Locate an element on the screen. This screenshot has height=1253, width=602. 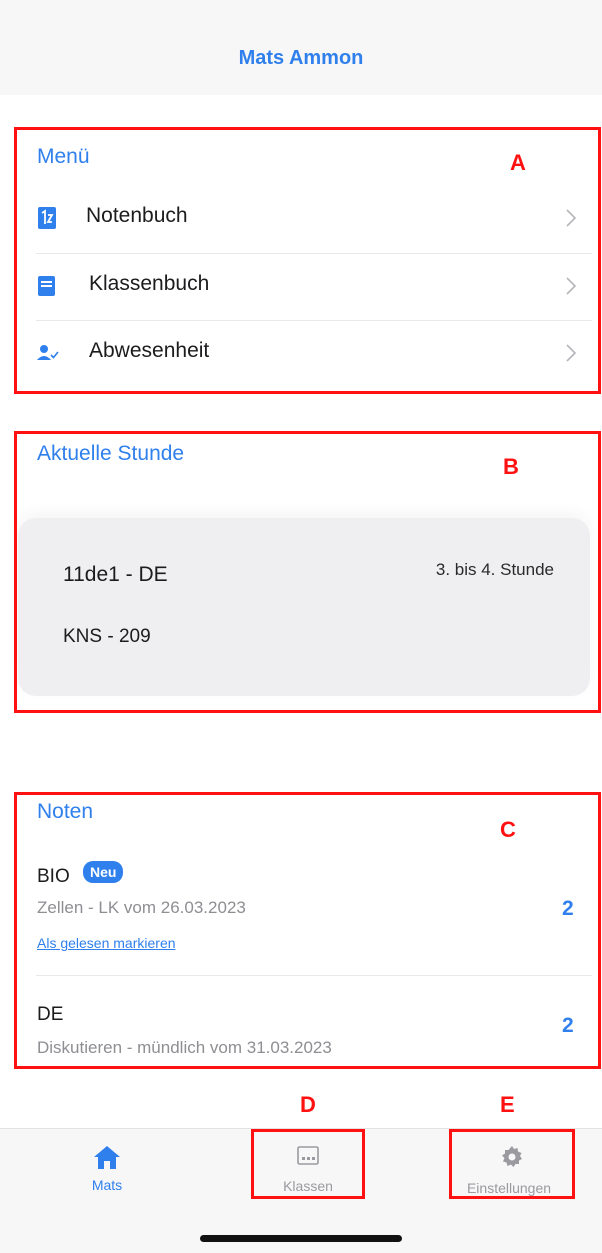
grade-description: Diskutieren - mündlich vom 31.03.2023 is located at coordinates (184, 1047).